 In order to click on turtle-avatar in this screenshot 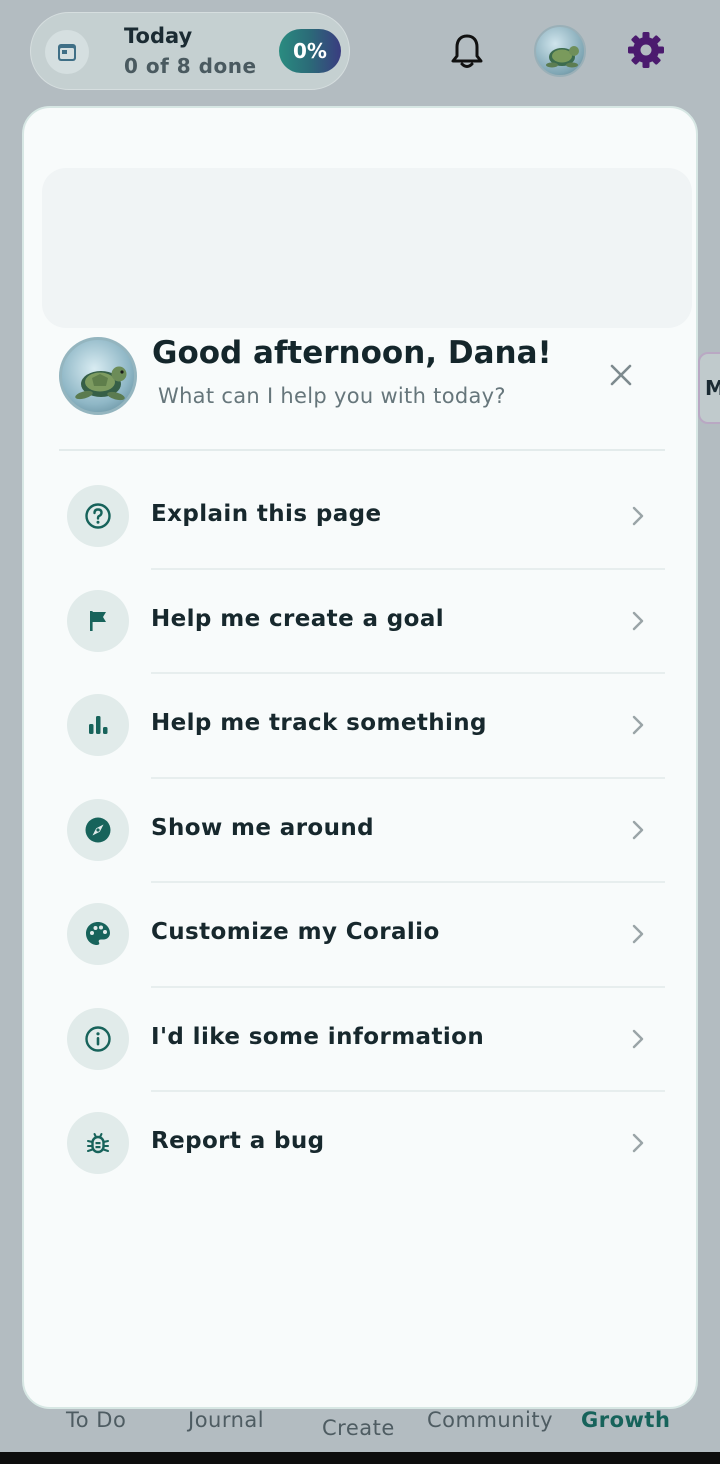, I will do `click(98, 376)`.